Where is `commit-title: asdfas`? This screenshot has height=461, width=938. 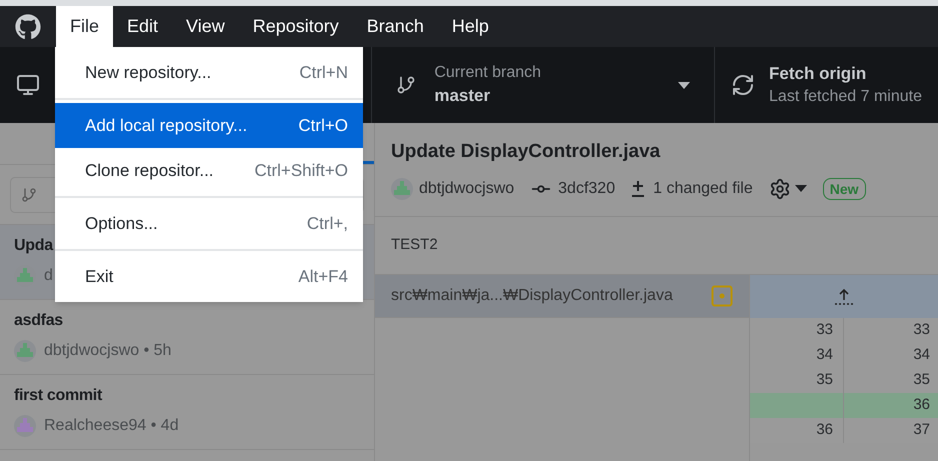 commit-title: asdfas is located at coordinates (38, 321).